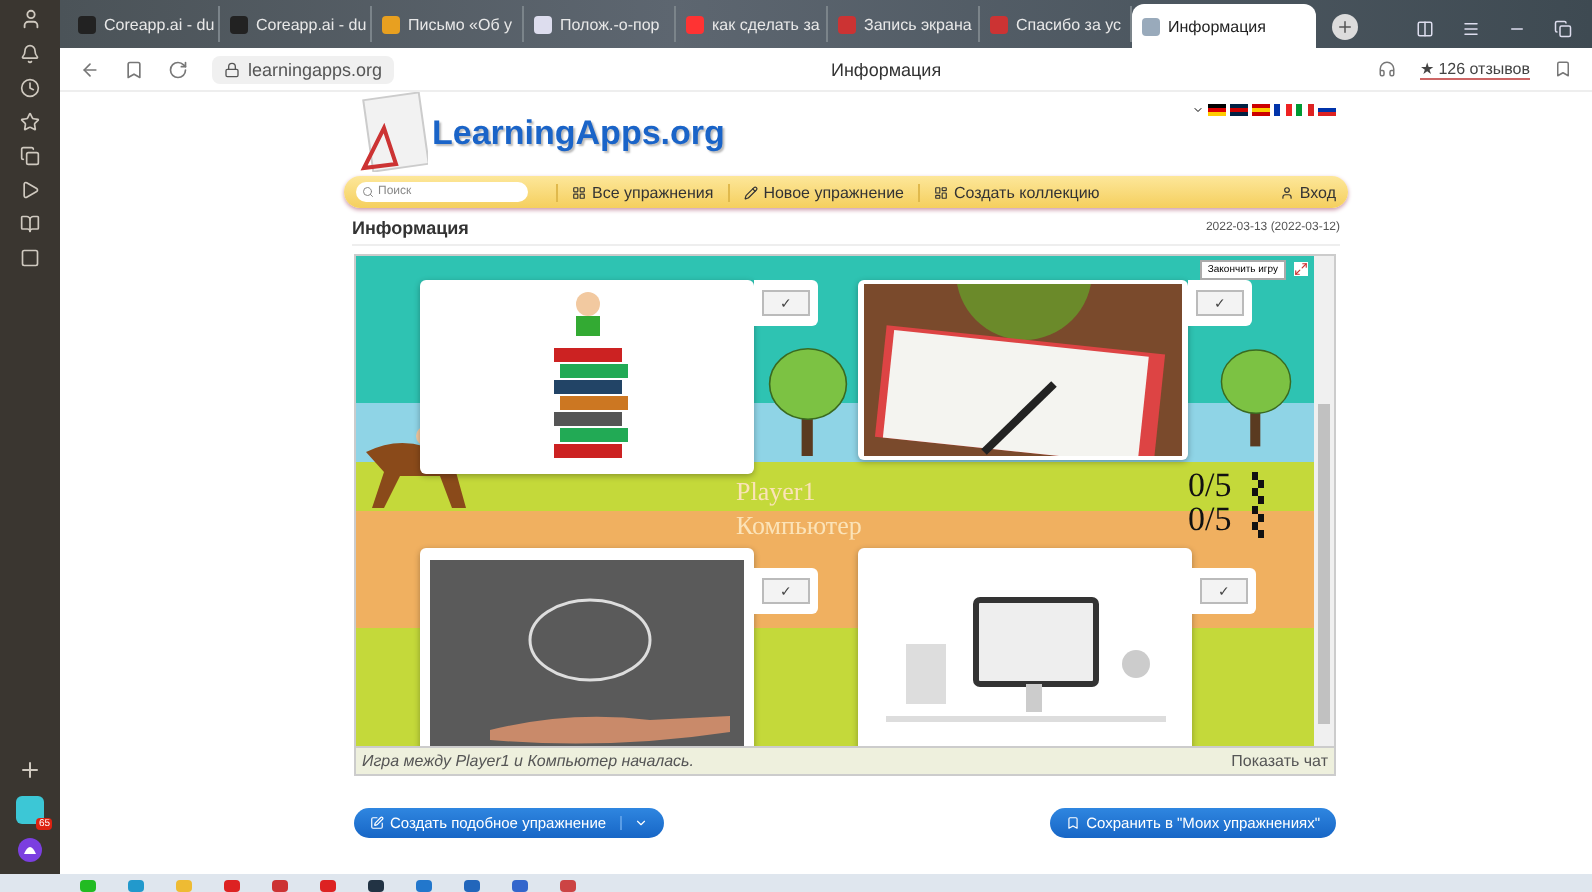  I want to click on fullscreen-icon, so click(1301, 269).